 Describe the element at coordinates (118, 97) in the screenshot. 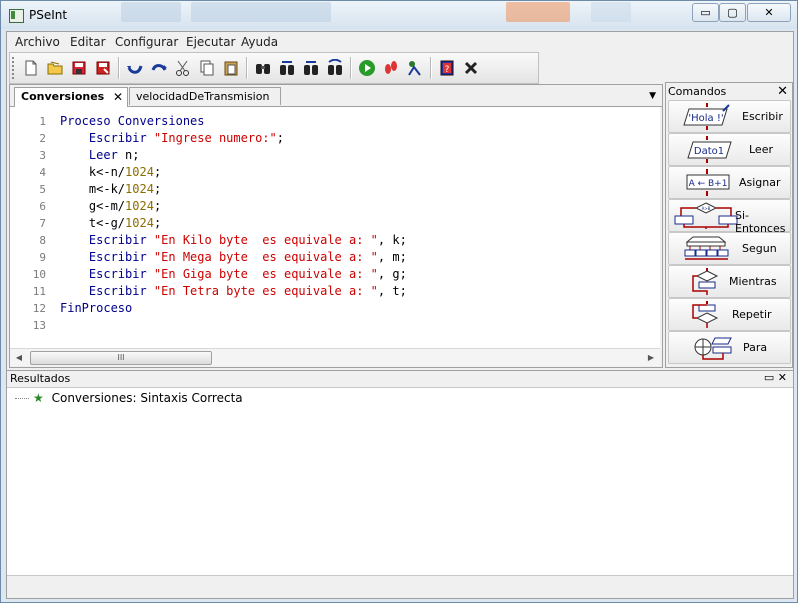

I see `tab-close-icon: ✕` at that location.